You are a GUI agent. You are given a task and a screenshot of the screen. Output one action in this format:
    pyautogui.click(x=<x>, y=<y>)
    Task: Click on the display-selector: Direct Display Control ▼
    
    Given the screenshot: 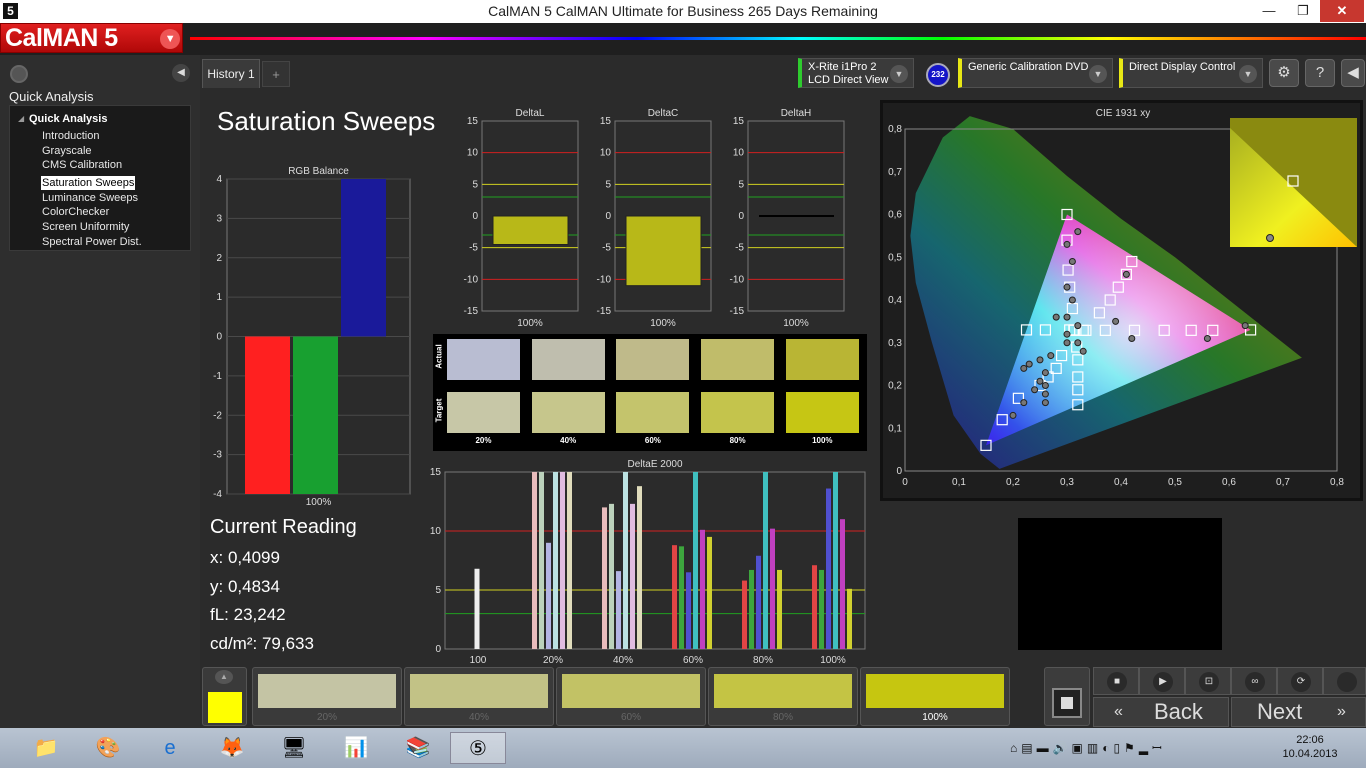 What is the action you would take?
    pyautogui.click(x=1191, y=73)
    